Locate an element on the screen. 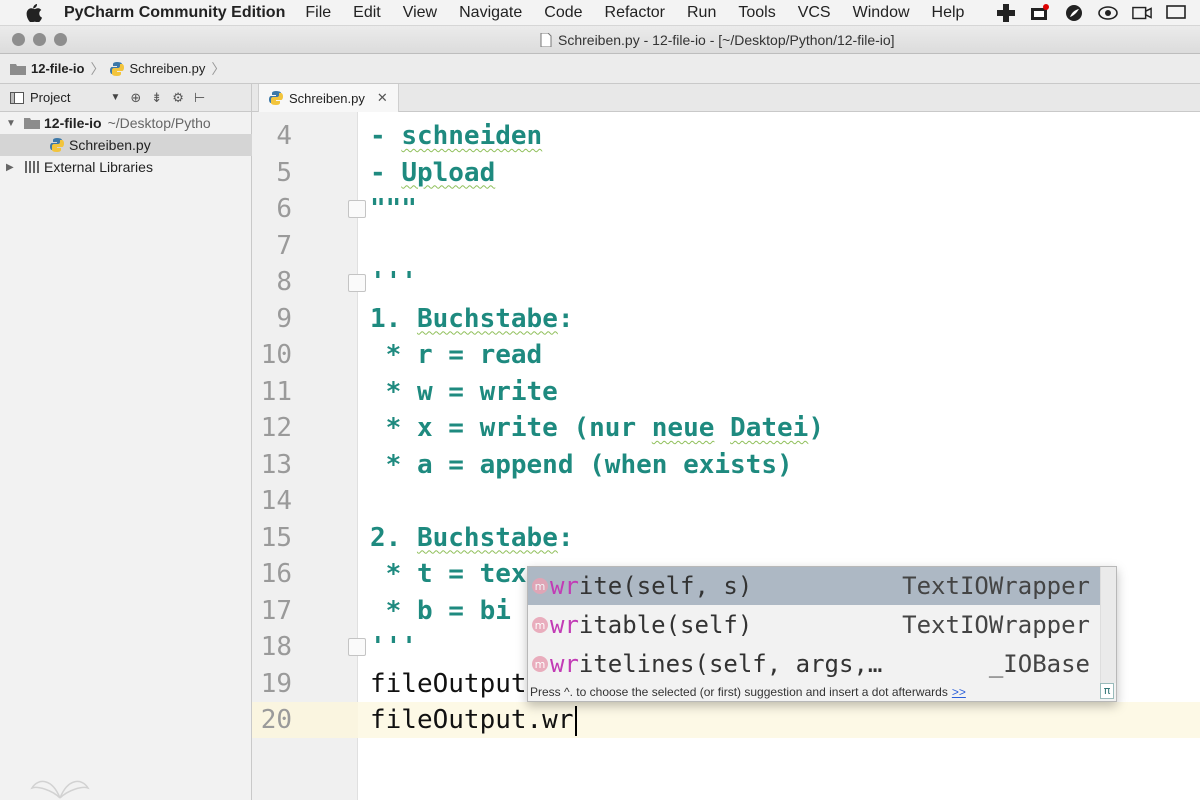 The width and height of the screenshot is (1200, 800). completion-item: m wr itelines(self, args,… _IOBase is located at coordinates (814, 664).